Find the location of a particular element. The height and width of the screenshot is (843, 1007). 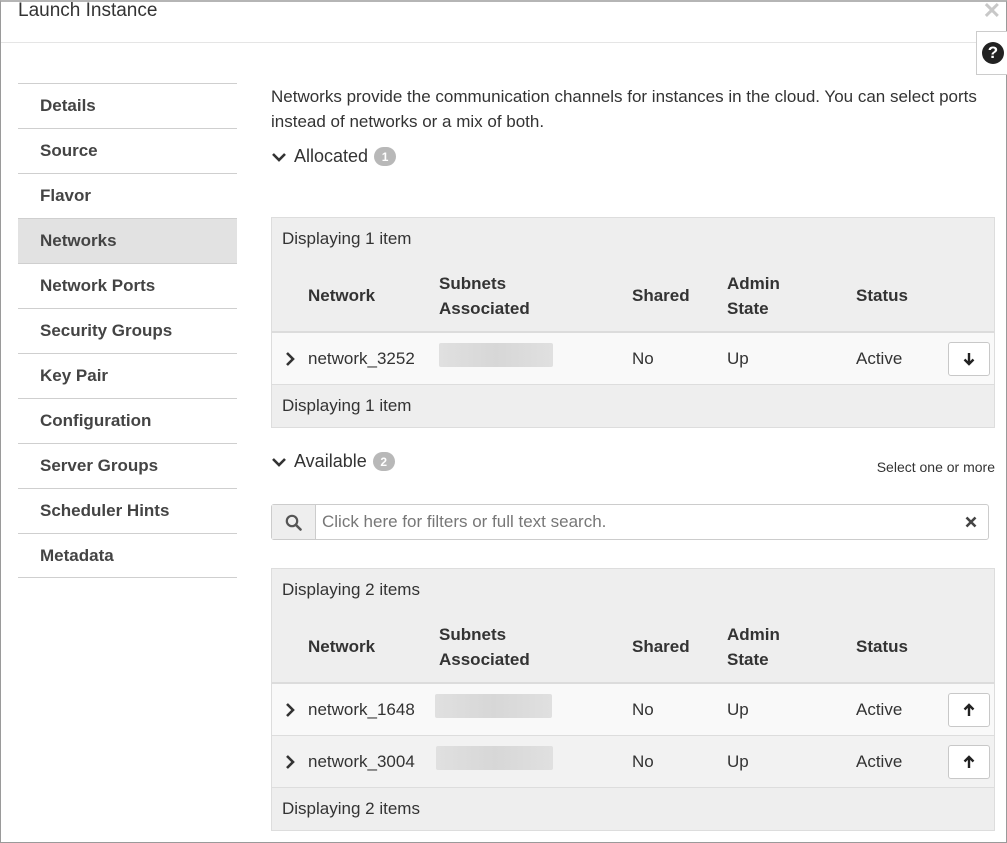

allocated-count-badge: 1 is located at coordinates (385, 156).